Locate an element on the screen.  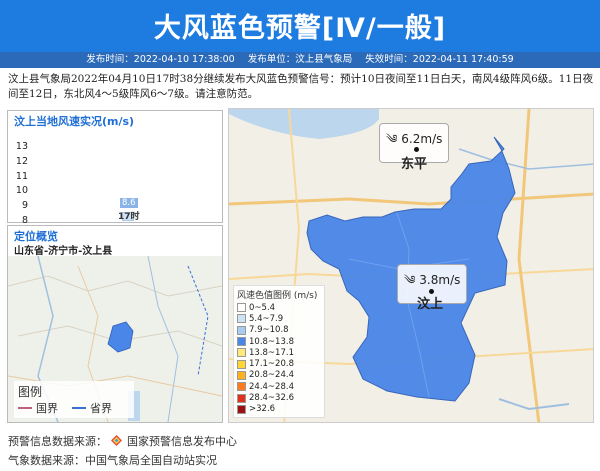
scale-row: 0~5.4 is located at coordinates (279, 307).